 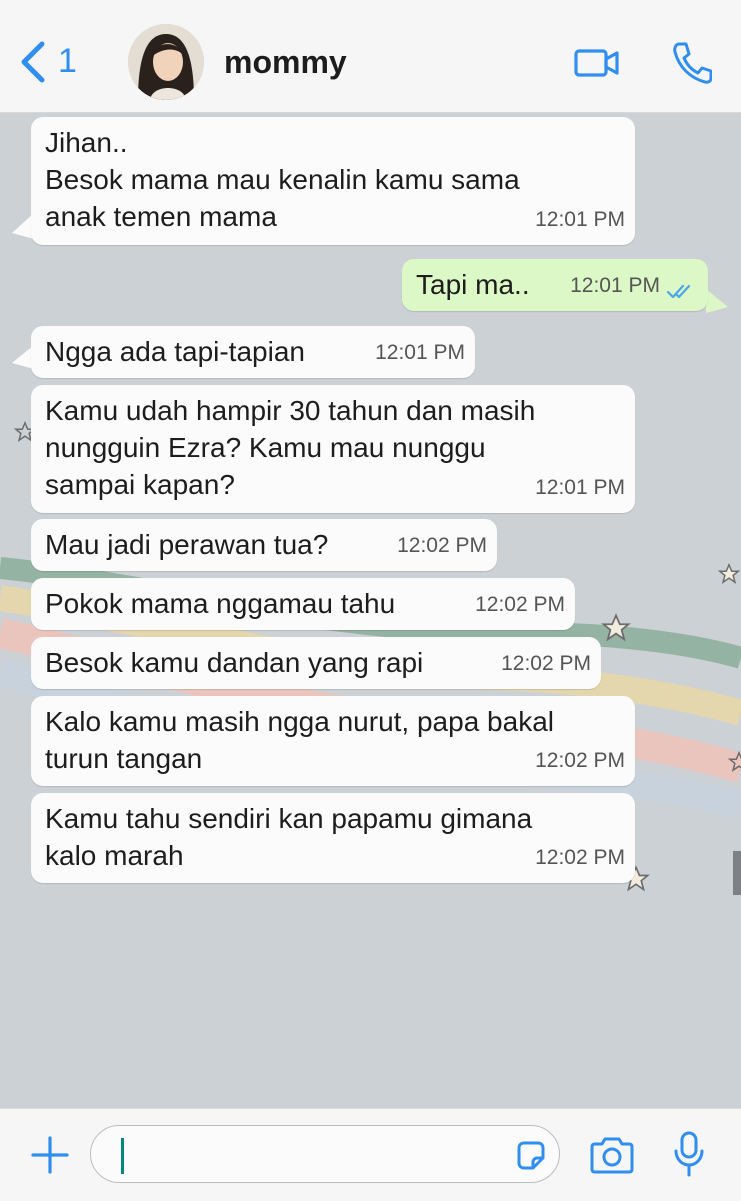 I want to click on message-bubble: Mau jadi perawan tua? 12:02 PM, so click(x=264, y=545).